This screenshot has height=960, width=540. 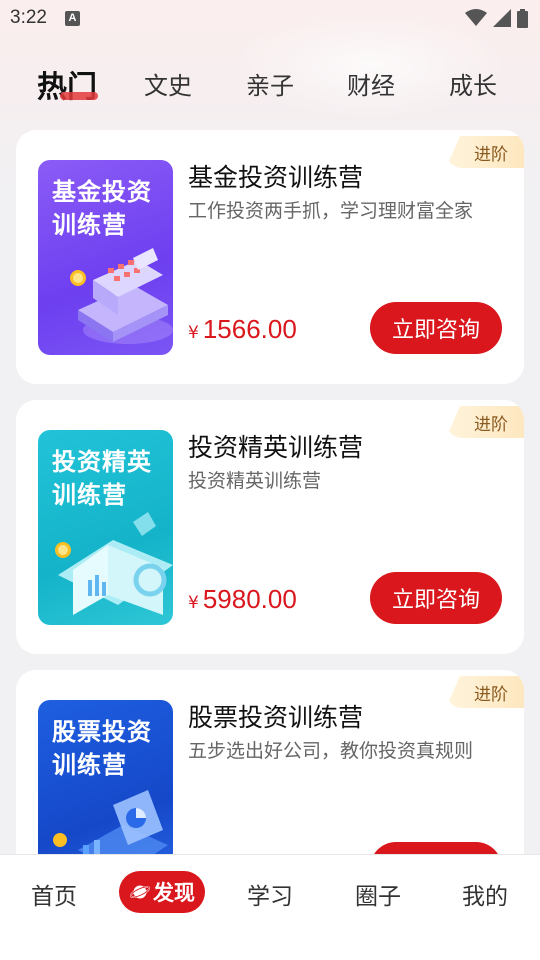 I want to click on thumbnail-title: 股票投资 训练营, so click(x=102, y=748).